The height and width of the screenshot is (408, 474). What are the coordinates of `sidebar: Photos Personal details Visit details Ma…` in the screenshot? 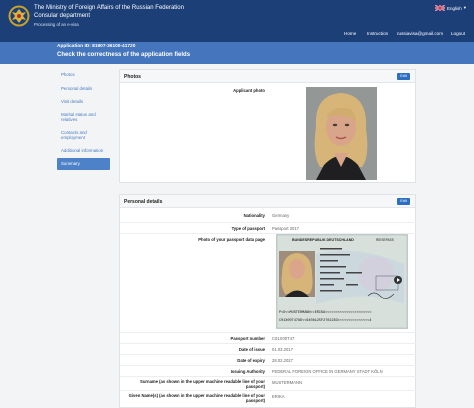 It's located at (83, 120).